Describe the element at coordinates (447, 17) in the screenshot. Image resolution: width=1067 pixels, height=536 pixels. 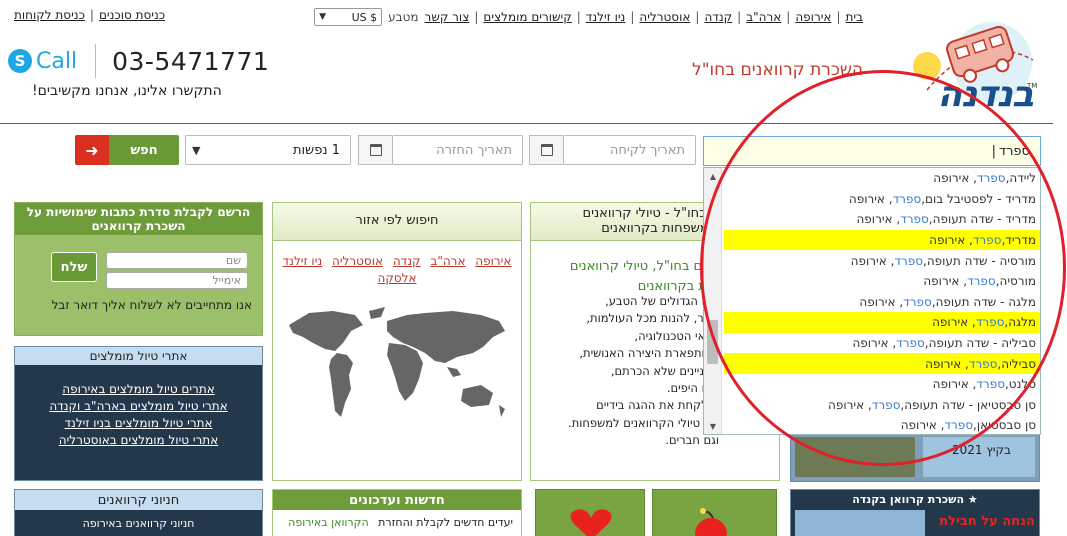
I see `nav-contact: צור קשר` at that location.